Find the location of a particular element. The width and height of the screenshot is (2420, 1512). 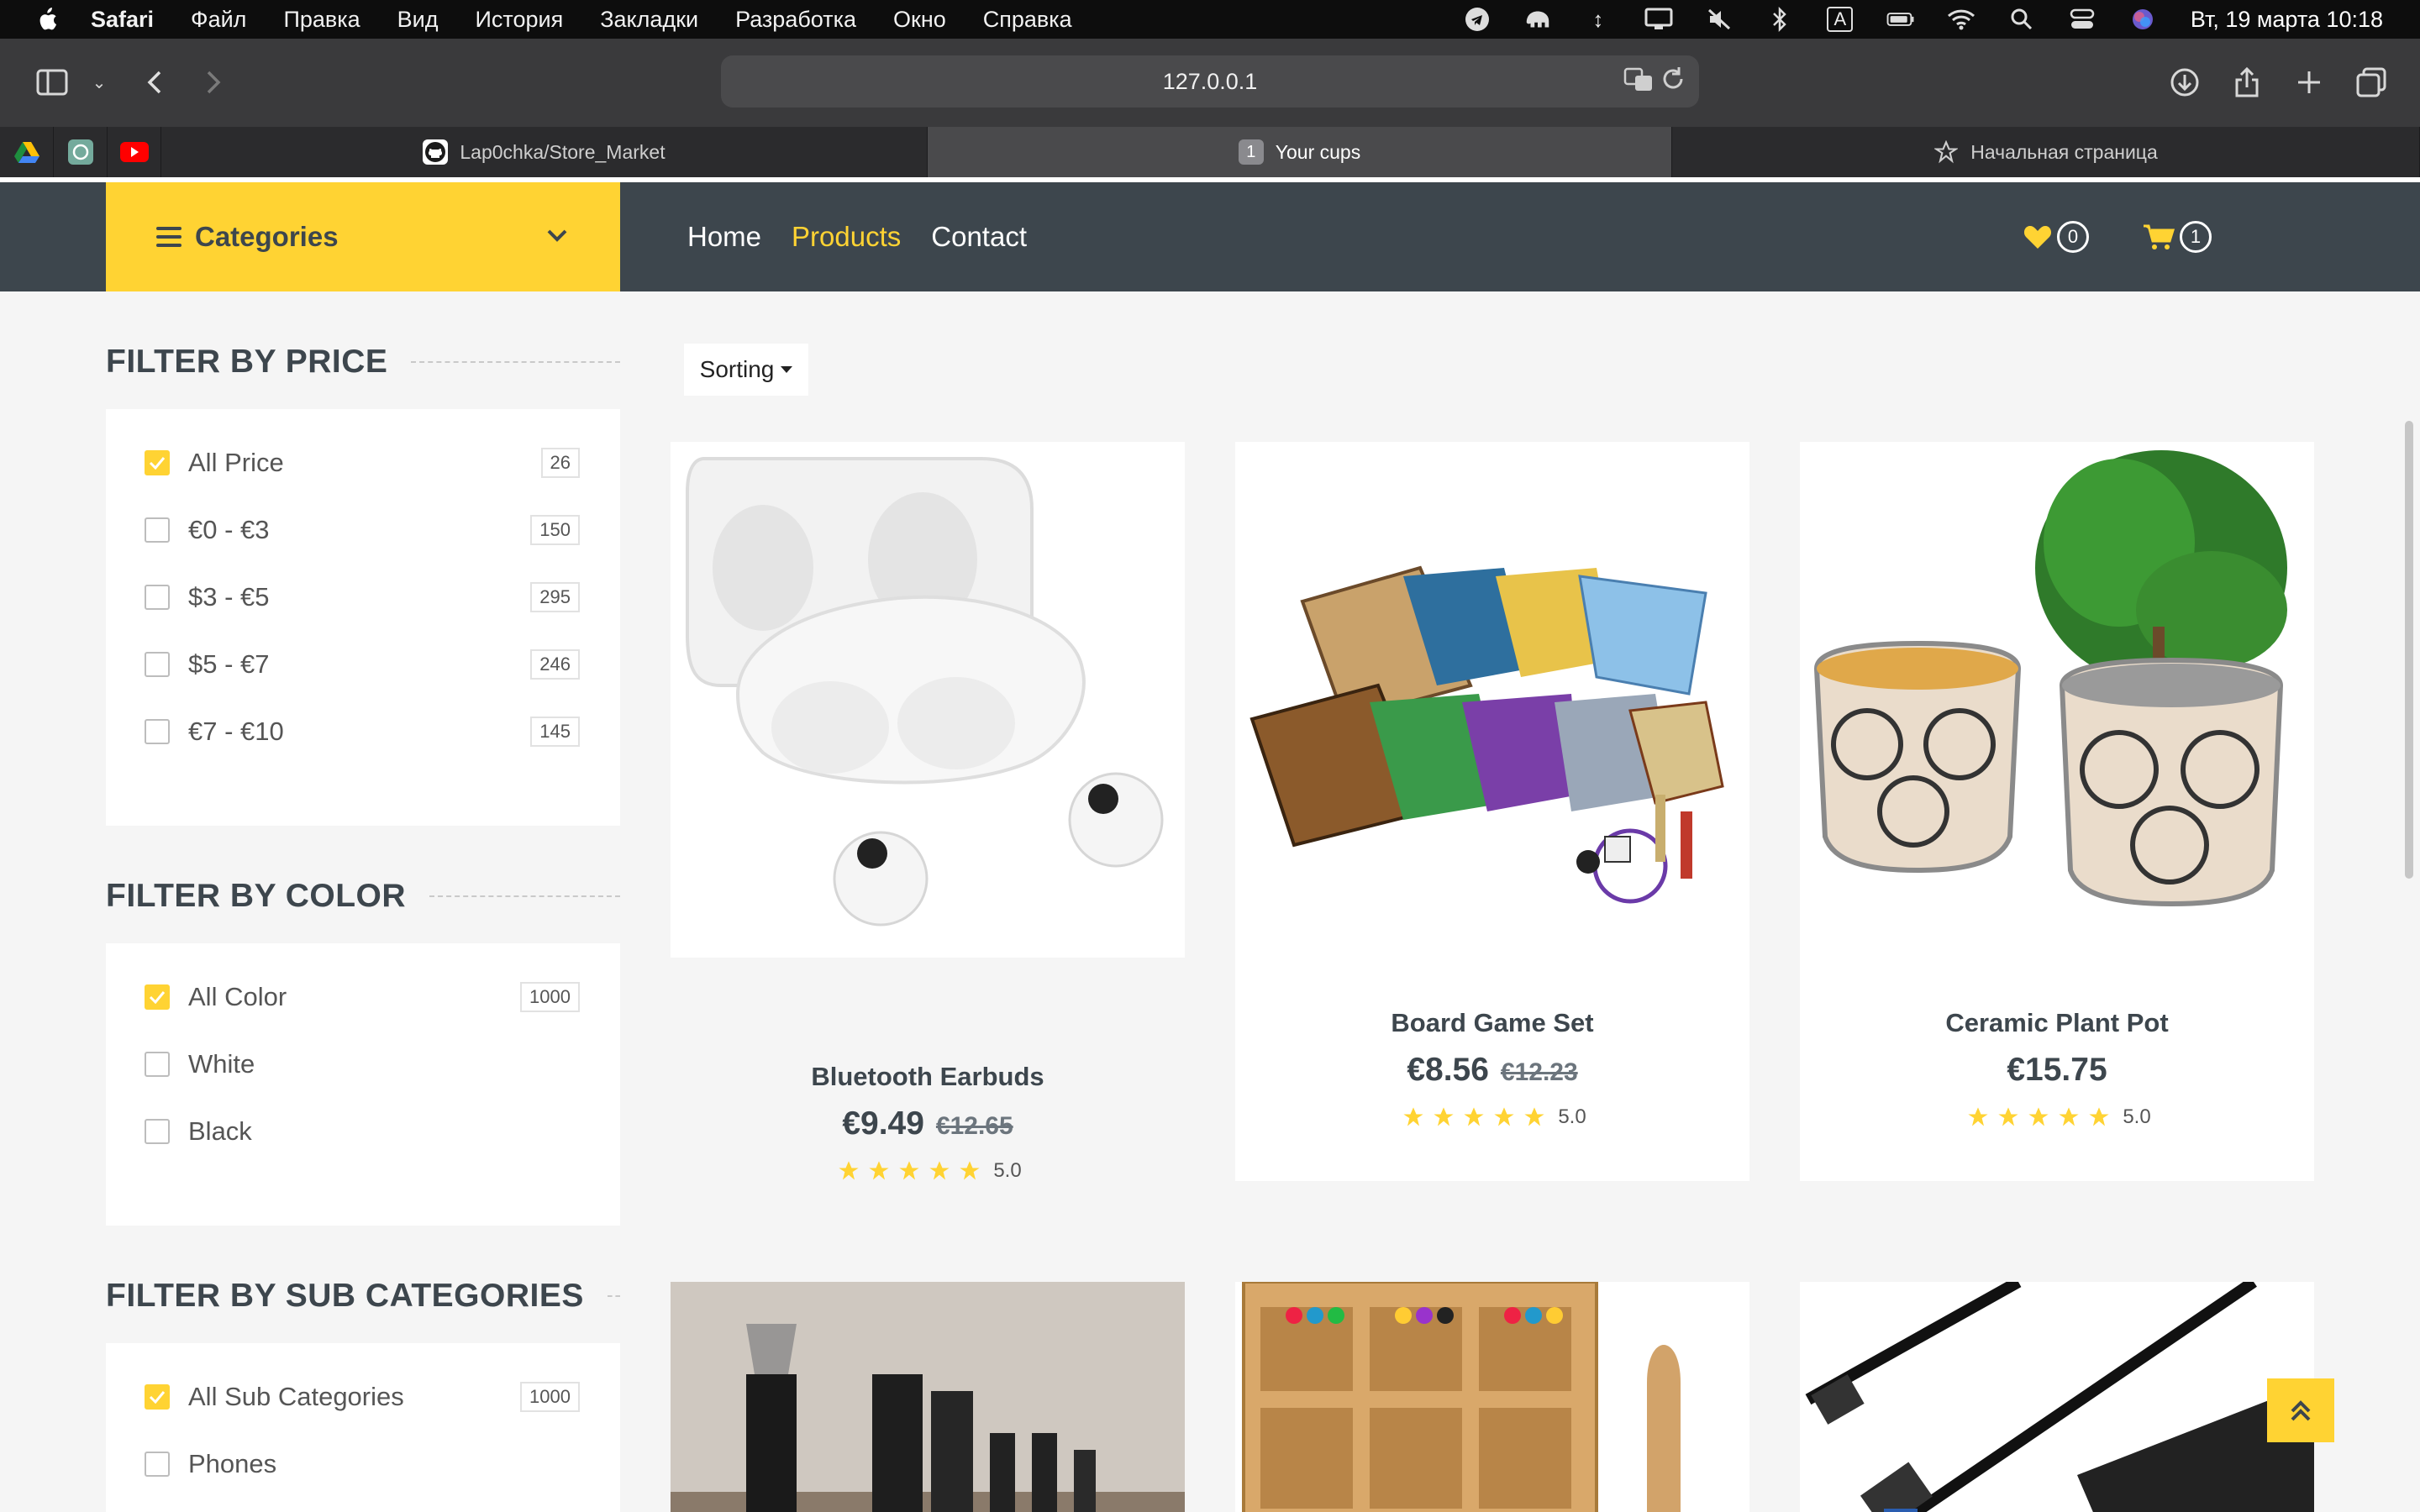

address-url: 127.0.0.1 is located at coordinates (1210, 81).